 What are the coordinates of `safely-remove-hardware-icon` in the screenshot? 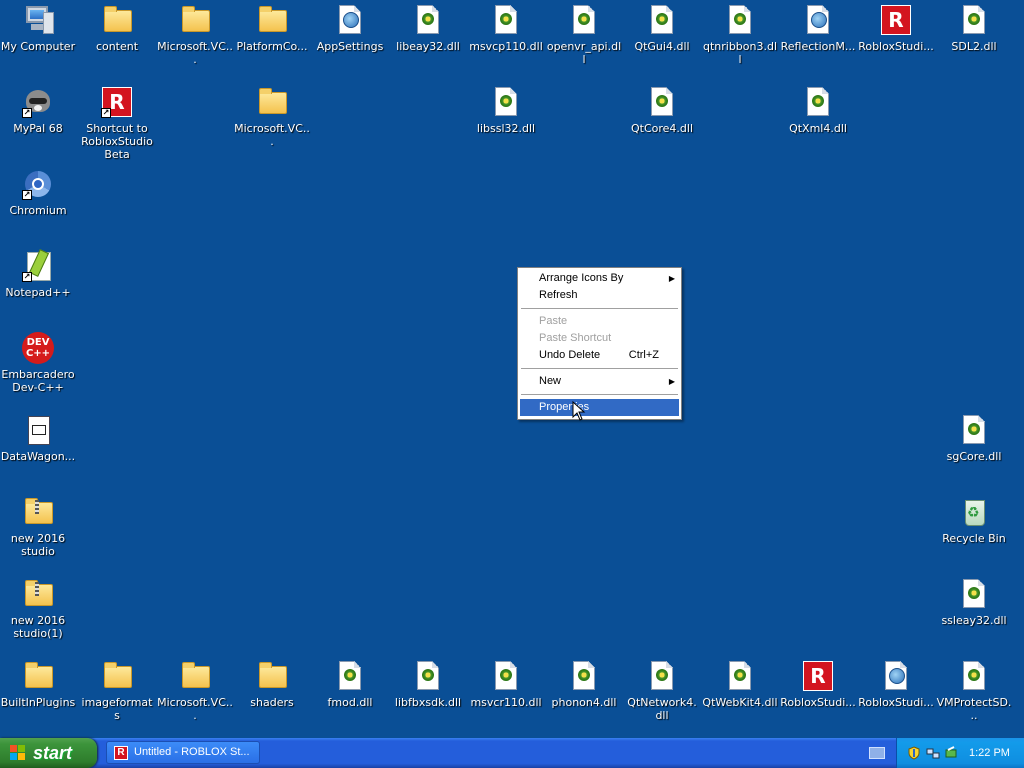 It's located at (951, 753).